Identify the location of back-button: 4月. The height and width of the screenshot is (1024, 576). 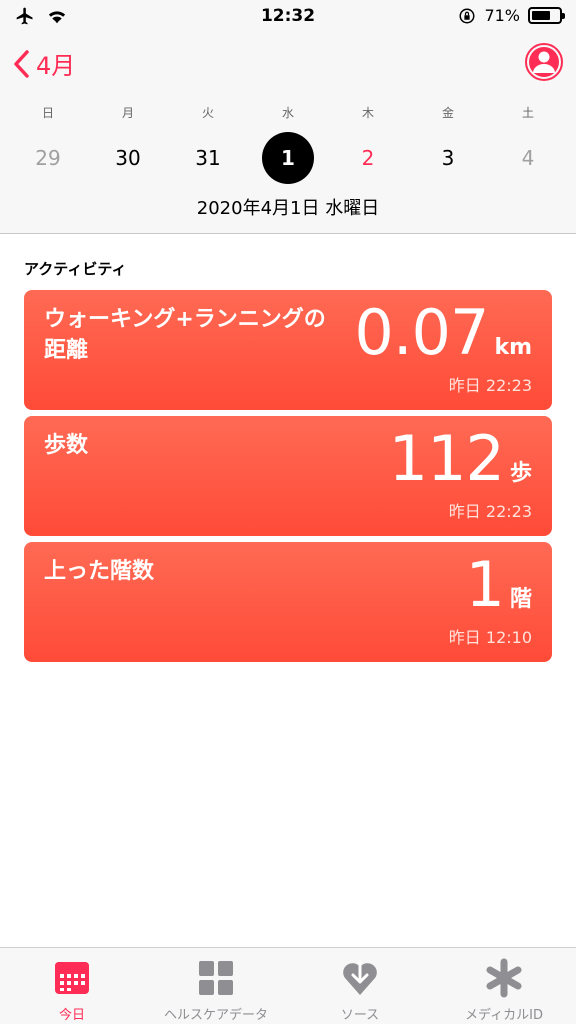
(43, 63).